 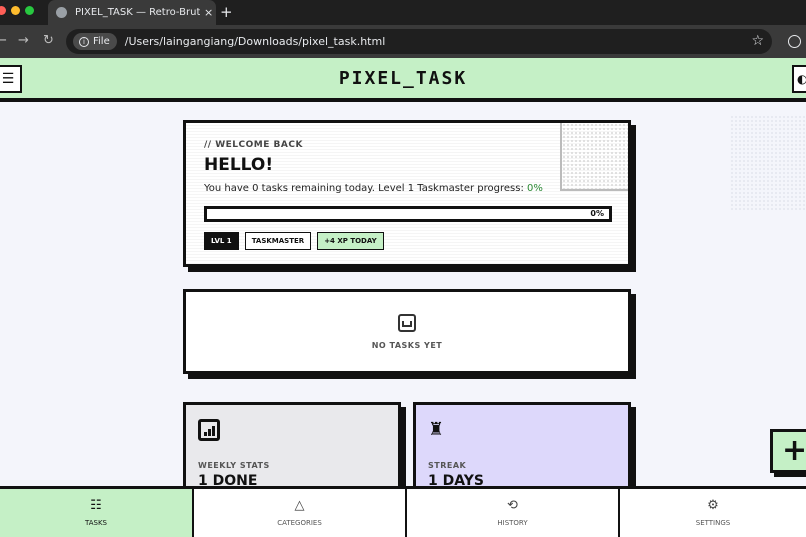 I want to click on chip-label: File, so click(x=101, y=41).